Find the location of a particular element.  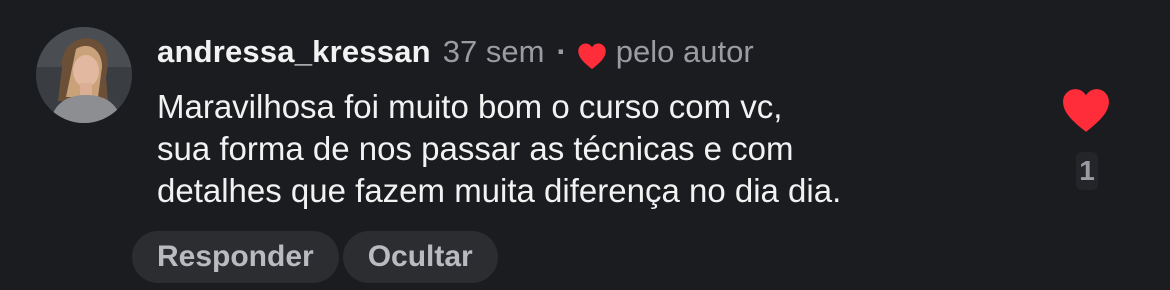

avatar-image is located at coordinates (84, 75).